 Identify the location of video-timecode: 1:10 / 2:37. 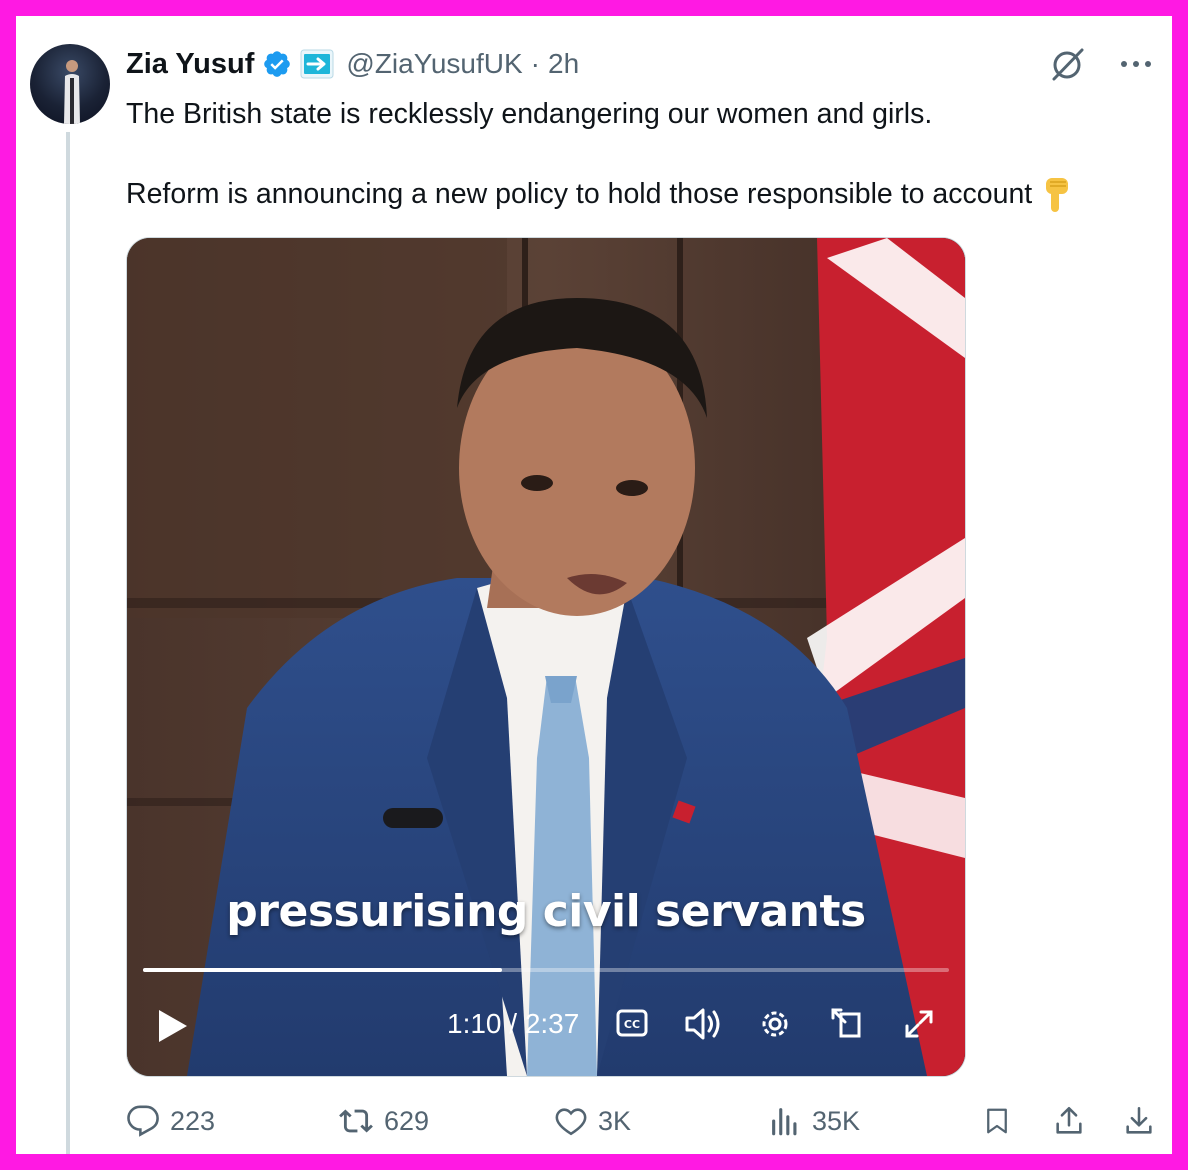
(513, 1023).